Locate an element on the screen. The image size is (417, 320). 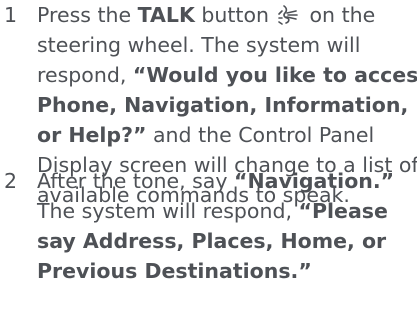
quoted-response: “Please is located at coordinates (343, 211).